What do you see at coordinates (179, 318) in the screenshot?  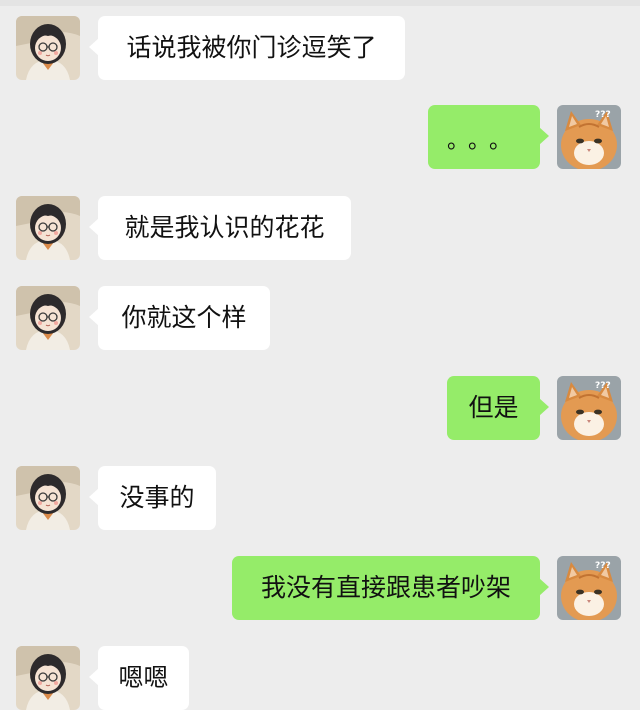 I see `incoming-message-bubble: 你就这个样` at bounding box center [179, 318].